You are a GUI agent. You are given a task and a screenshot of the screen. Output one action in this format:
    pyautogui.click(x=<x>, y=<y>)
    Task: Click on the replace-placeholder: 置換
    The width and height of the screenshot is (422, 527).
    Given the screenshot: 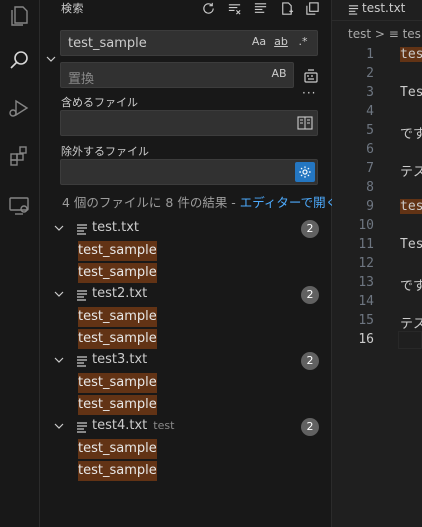 What is the action you would take?
    pyautogui.click(x=81, y=79)
    